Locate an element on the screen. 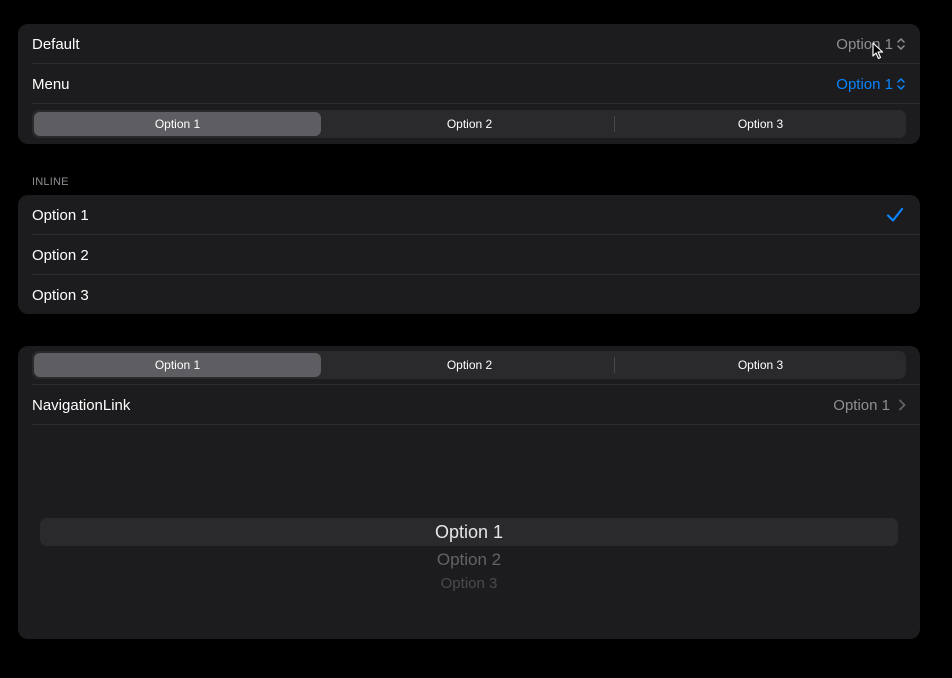 This screenshot has height=678, width=952. menu-picker-value-text: Option 1 is located at coordinates (864, 84).